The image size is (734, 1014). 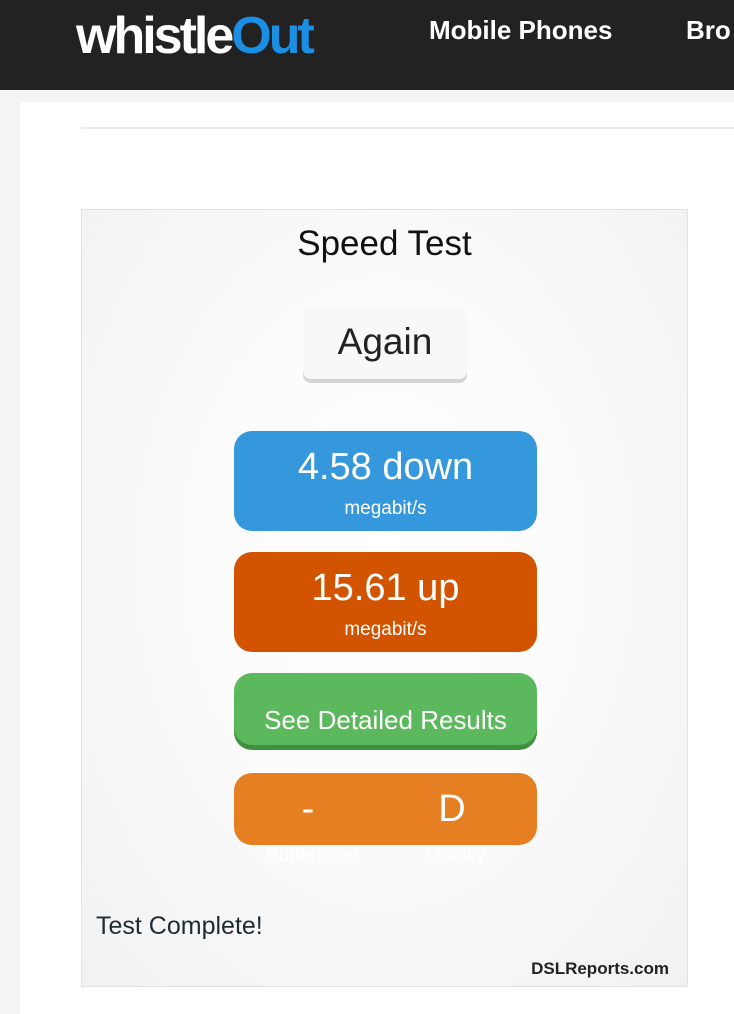 I want to click on top-navbar: whistleOut Mobile Phones Bro, so click(x=367, y=45).